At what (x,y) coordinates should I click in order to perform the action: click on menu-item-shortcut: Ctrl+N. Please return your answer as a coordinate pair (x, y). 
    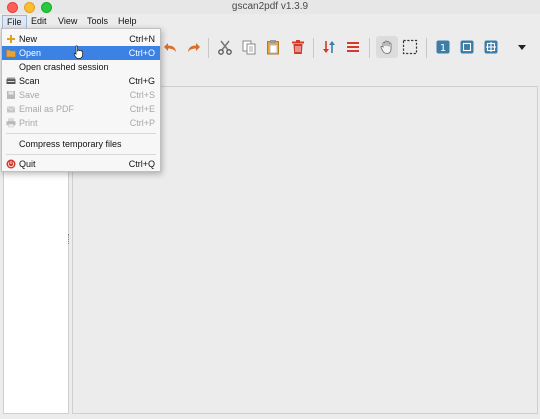
    Looking at the image, I should click on (142, 39).